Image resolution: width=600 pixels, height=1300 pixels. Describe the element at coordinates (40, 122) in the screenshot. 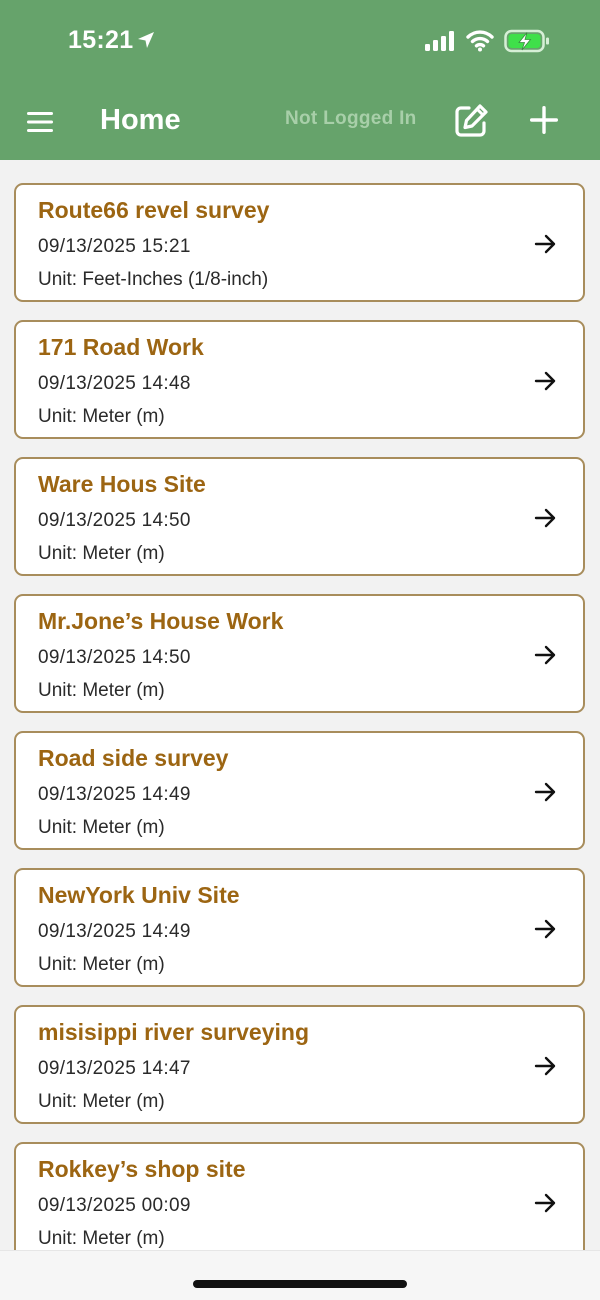

I see `hamburger-menu-icon` at that location.